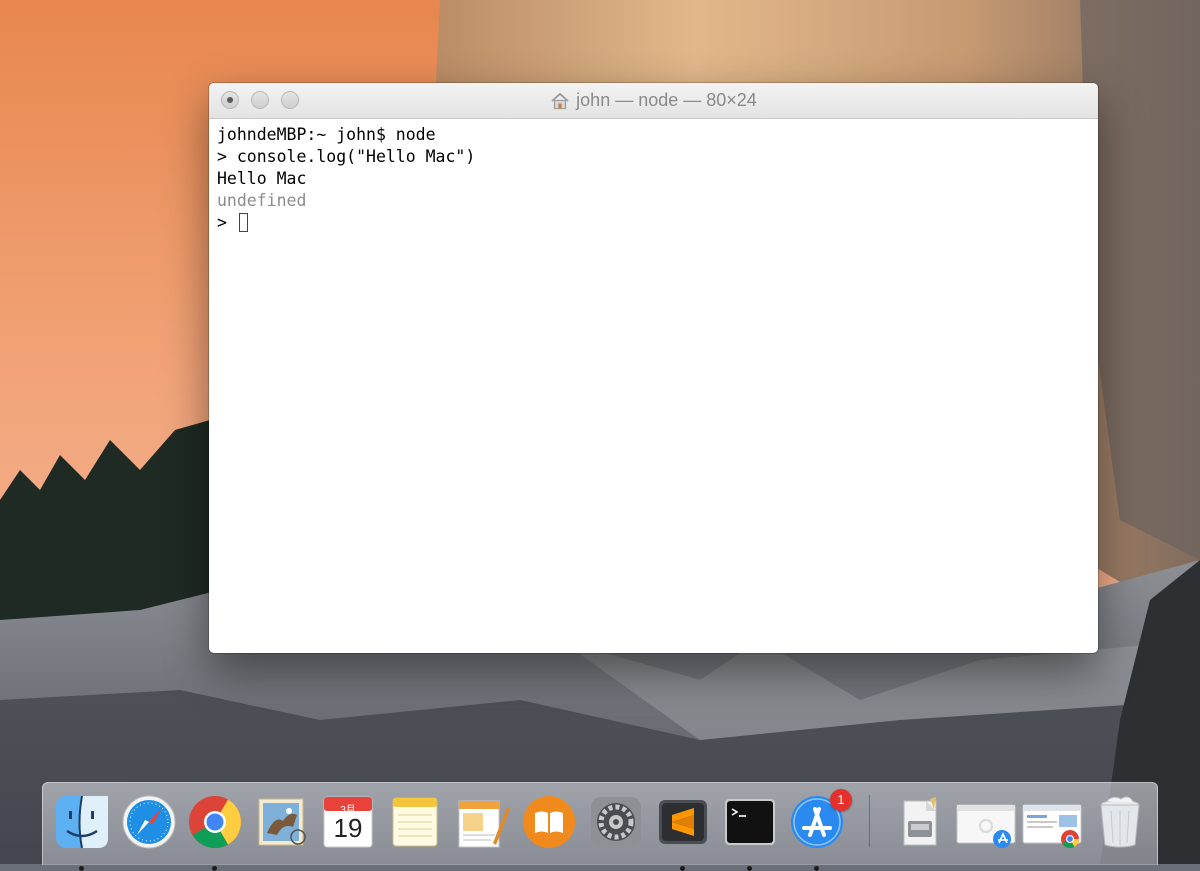  I want to click on ibooks-icon, so click(549, 822).